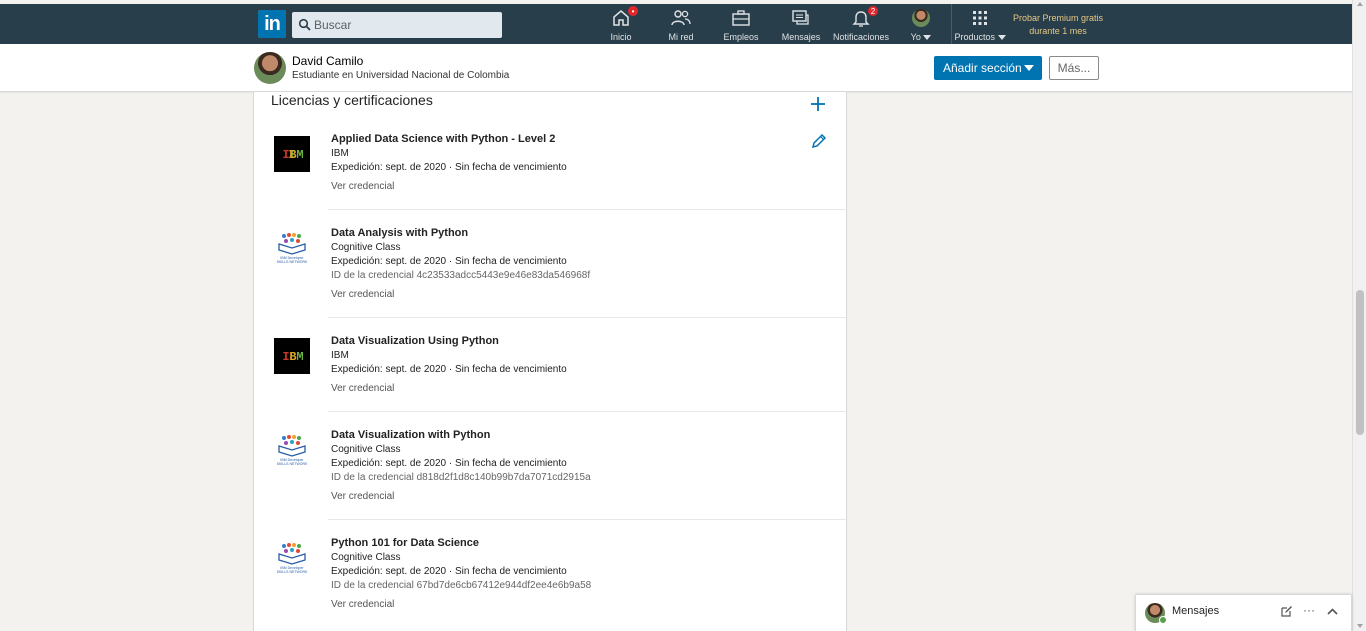 The width and height of the screenshot is (1366, 631). I want to click on cert-title: Data Visualization Using Python, so click(415, 341).